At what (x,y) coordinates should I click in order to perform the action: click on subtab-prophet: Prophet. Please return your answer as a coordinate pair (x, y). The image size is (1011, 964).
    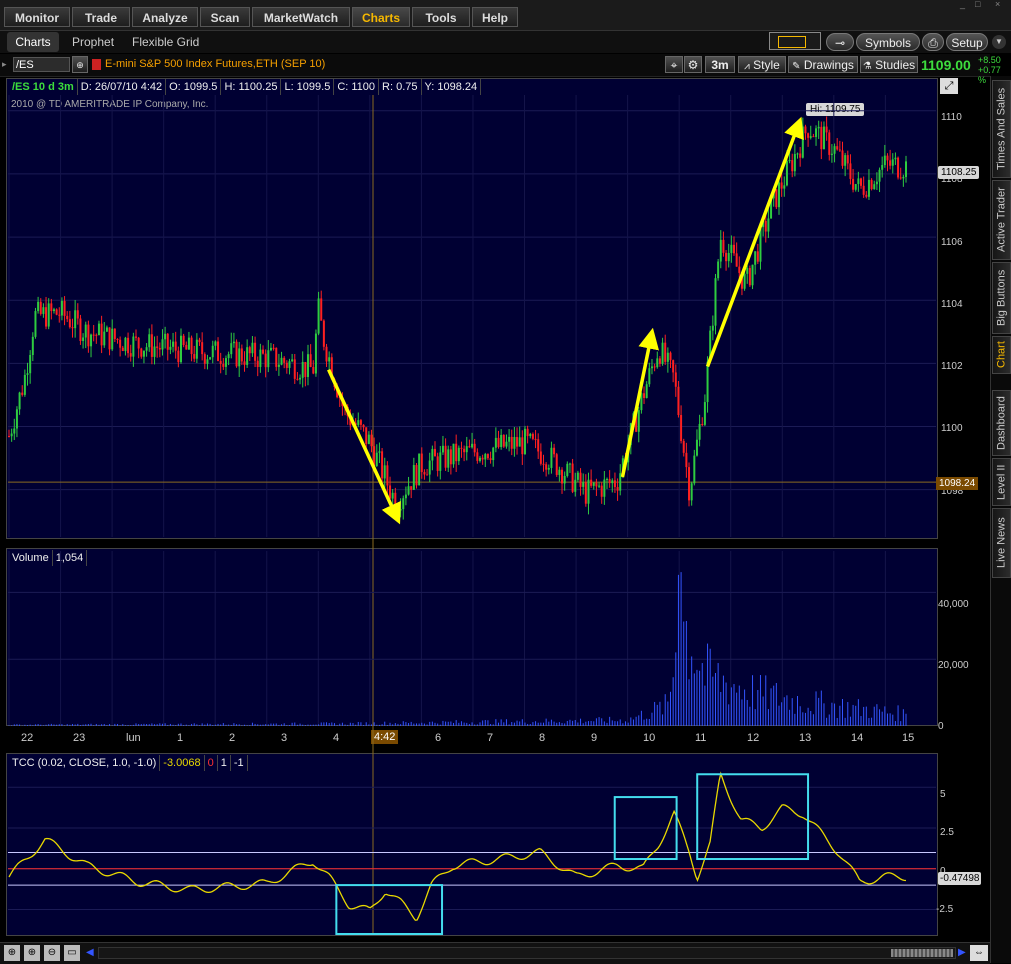
    Looking at the image, I should click on (93, 42).